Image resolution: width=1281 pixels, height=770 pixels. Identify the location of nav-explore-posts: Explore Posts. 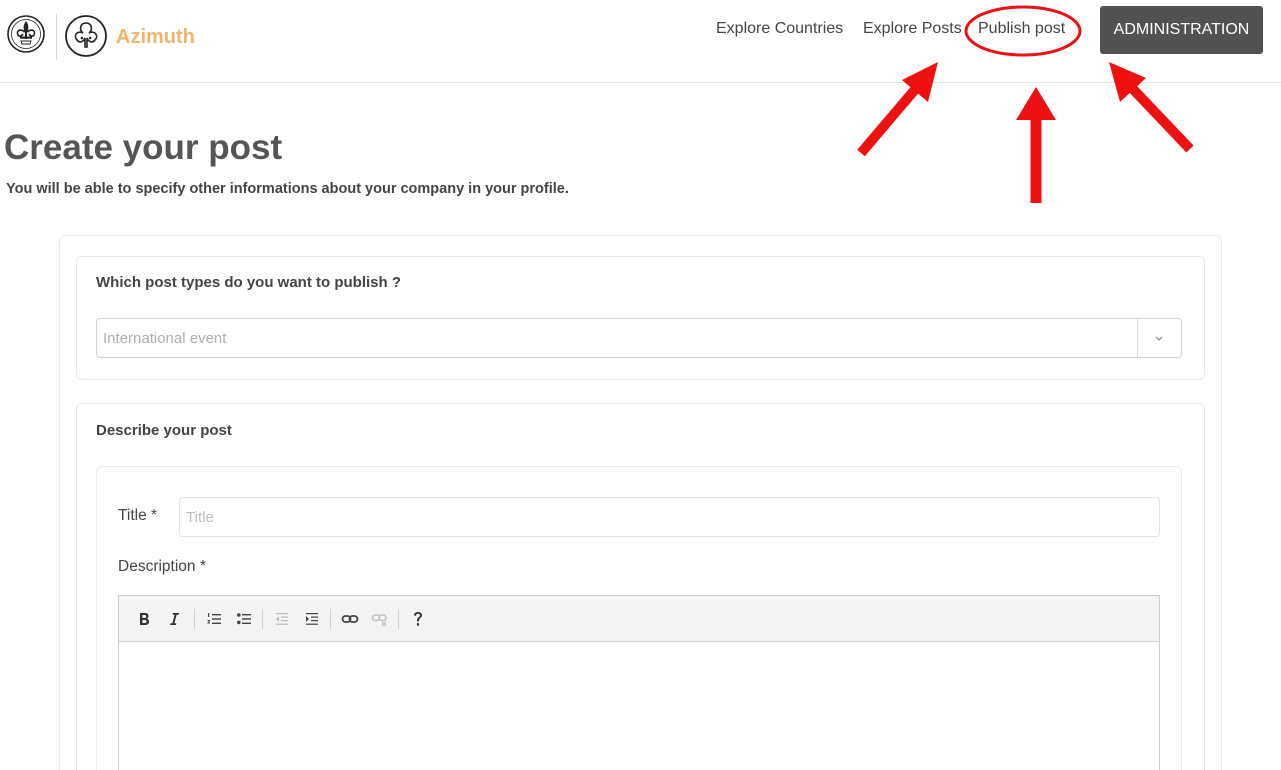
(912, 29).